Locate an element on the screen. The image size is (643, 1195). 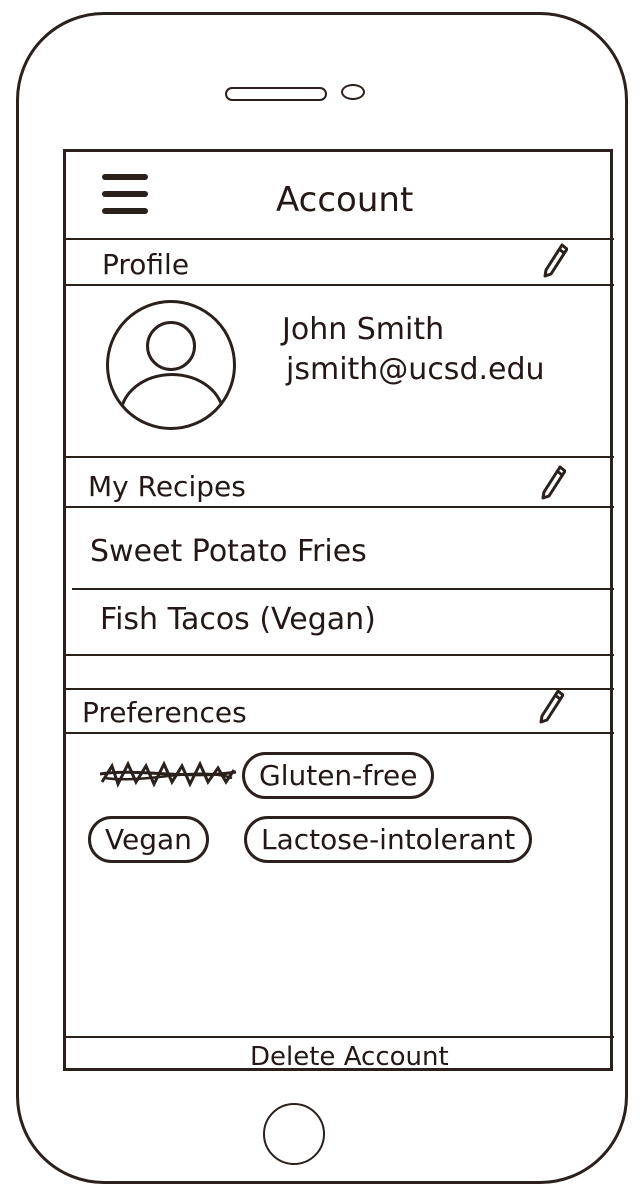
preferences-top-divider is located at coordinates (340, 689).